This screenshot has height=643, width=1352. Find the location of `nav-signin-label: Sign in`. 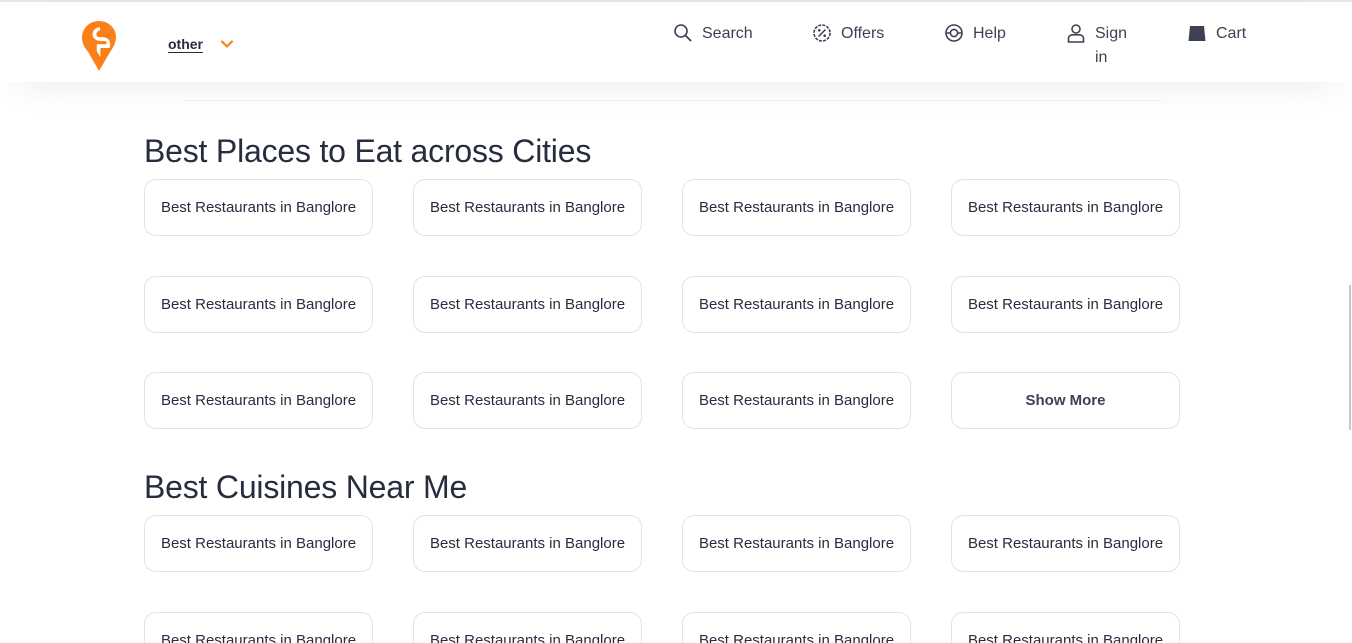

nav-signin-label: Sign in is located at coordinates (1111, 45).